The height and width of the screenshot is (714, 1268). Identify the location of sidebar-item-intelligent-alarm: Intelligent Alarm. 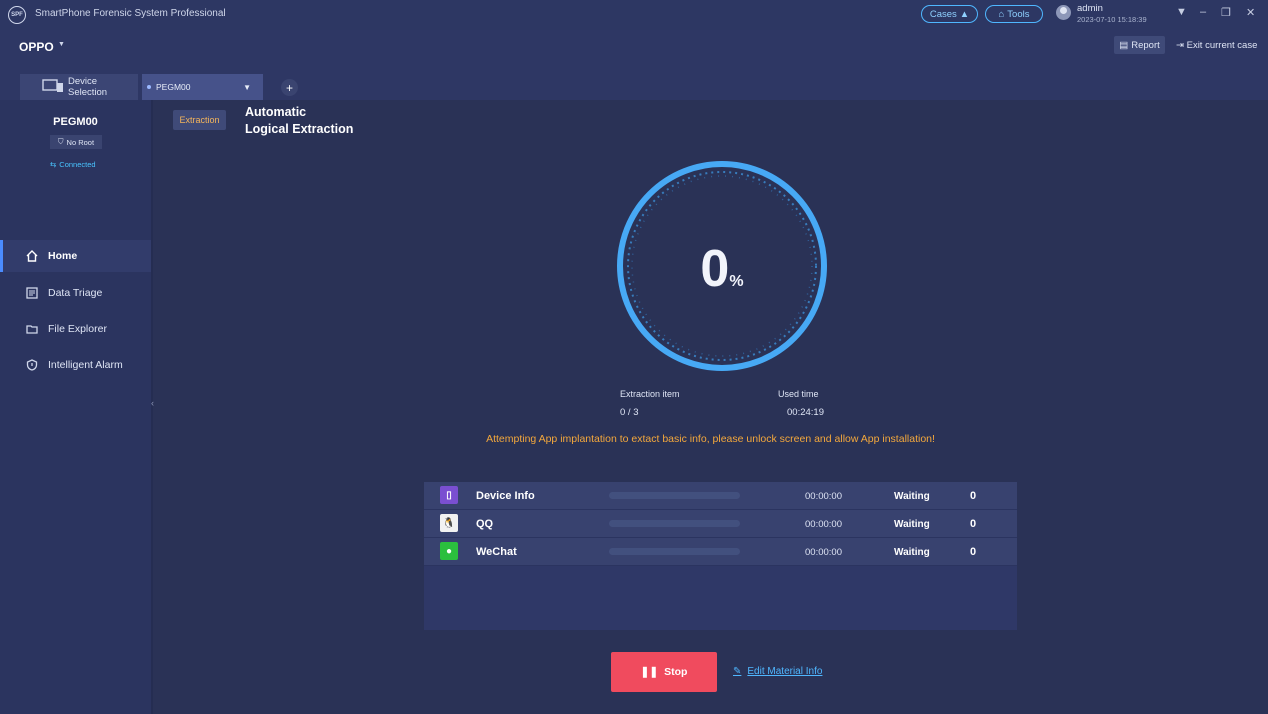
(75, 365).